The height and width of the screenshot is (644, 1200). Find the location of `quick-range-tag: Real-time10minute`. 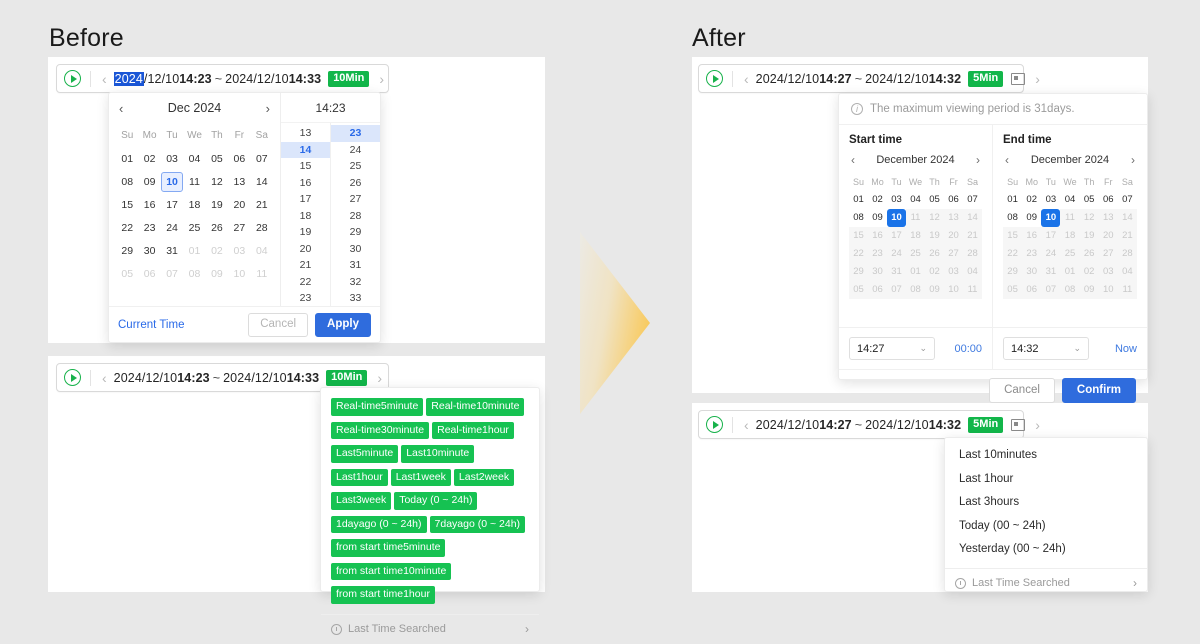

quick-range-tag: Real-time10minute is located at coordinates (475, 407).